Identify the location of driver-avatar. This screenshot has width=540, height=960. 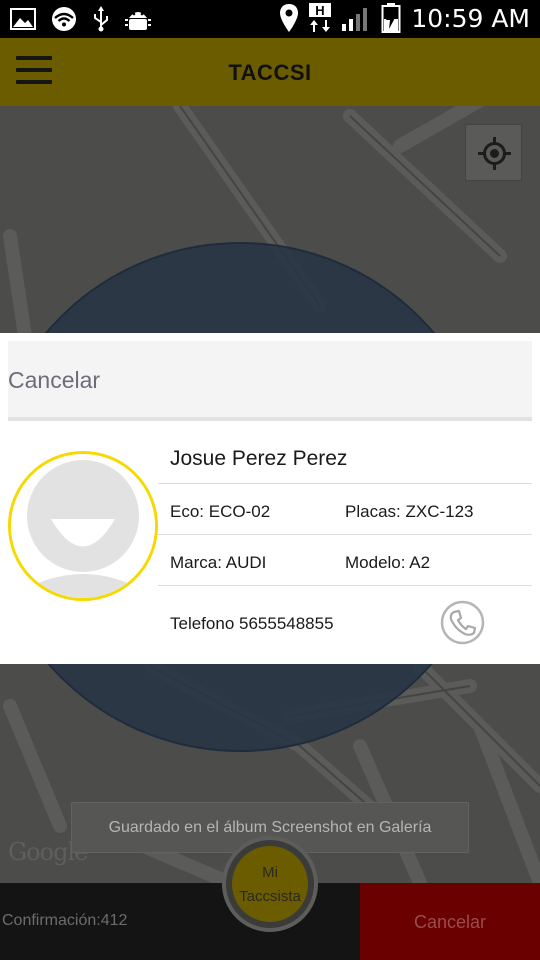
(83, 526).